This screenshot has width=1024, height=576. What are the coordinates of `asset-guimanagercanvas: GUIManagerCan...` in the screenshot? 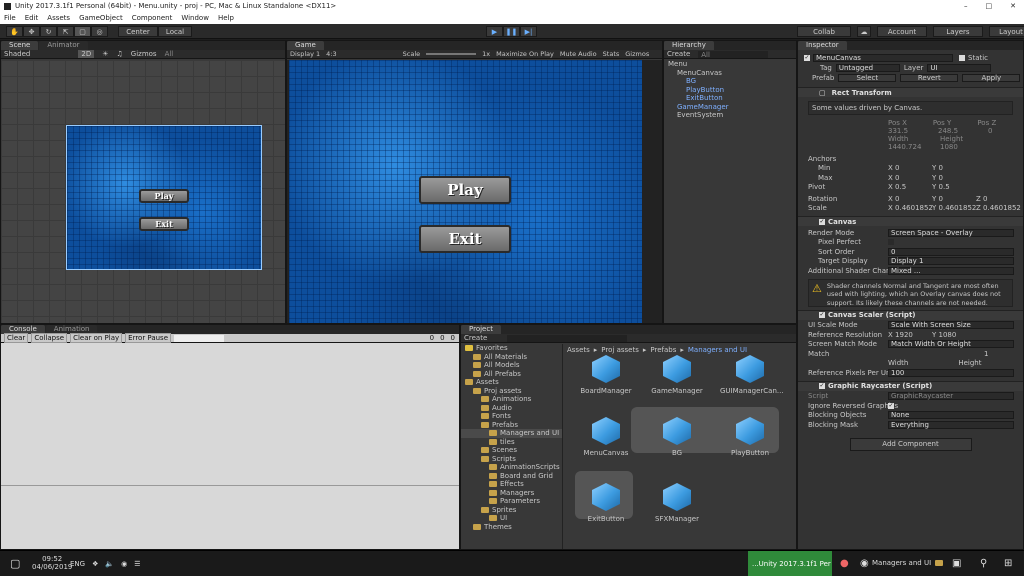 It's located at (752, 375).